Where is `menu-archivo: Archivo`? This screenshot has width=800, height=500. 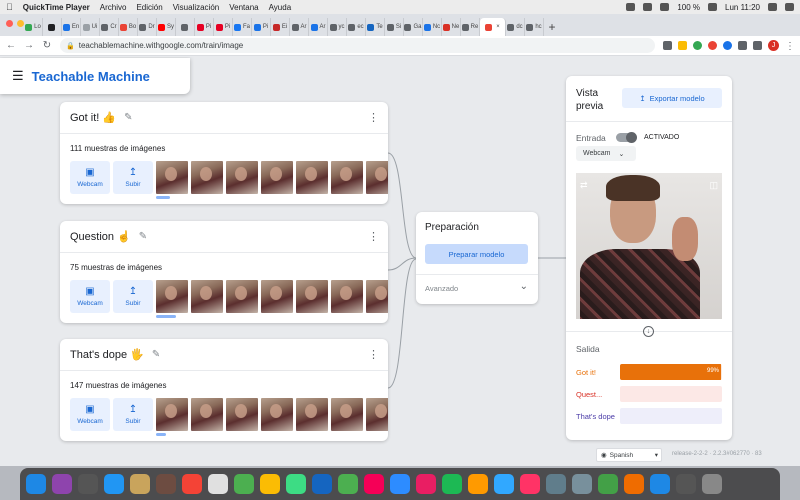
menu-archivo: Archivo is located at coordinates (113, 7).